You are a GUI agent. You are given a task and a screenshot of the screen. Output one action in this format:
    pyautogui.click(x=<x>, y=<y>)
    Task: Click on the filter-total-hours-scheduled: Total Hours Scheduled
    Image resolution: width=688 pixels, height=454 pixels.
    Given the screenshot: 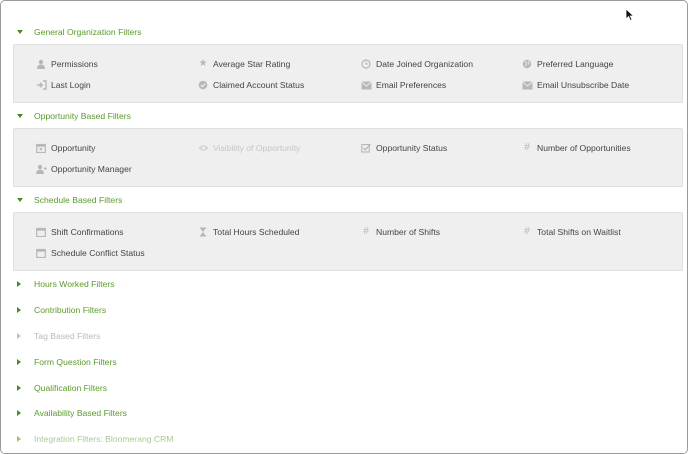 What is the action you would take?
    pyautogui.click(x=247, y=232)
    